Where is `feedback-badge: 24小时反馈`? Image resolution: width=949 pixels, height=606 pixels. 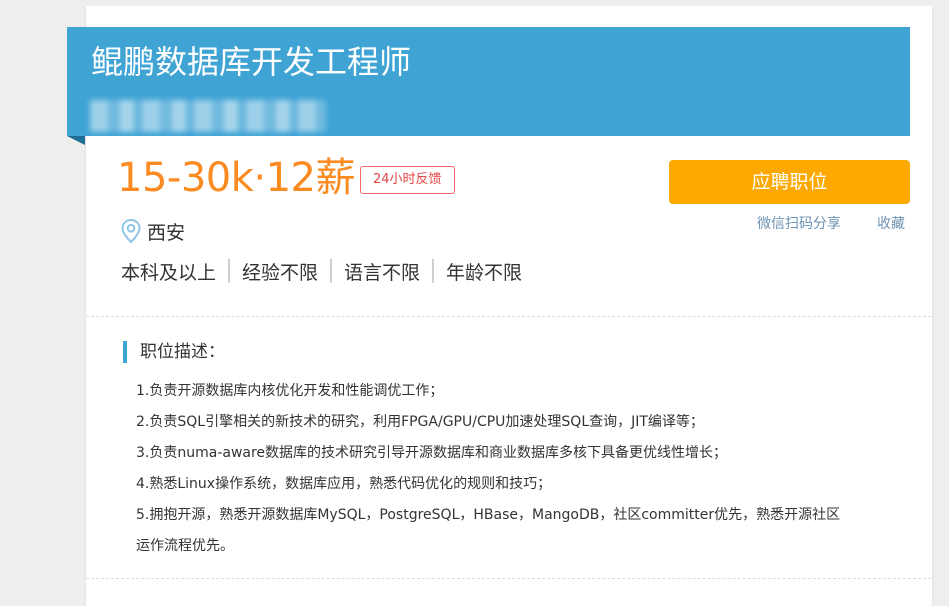 feedback-badge: 24小时反馈 is located at coordinates (407, 180).